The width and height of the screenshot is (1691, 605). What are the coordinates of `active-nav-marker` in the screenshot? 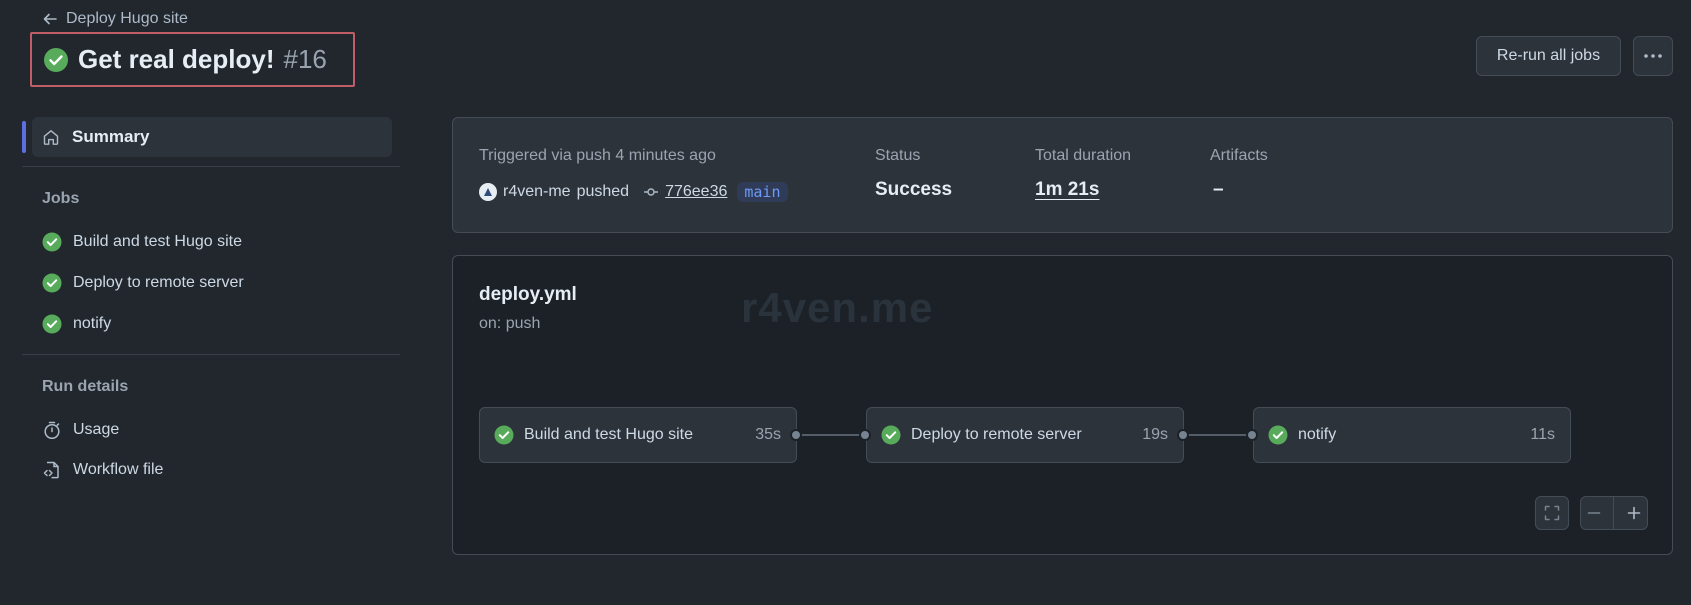 It's located at (24, 137).